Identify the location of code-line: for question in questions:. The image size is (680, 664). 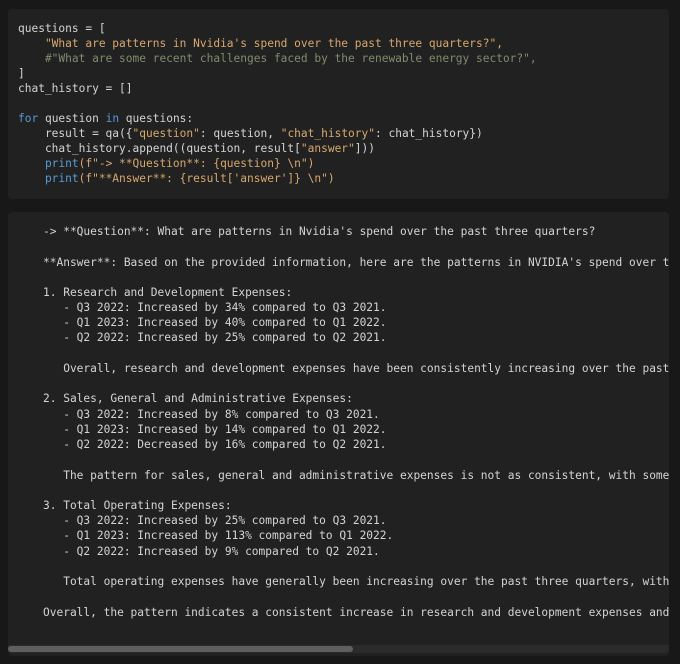
(106, 118).